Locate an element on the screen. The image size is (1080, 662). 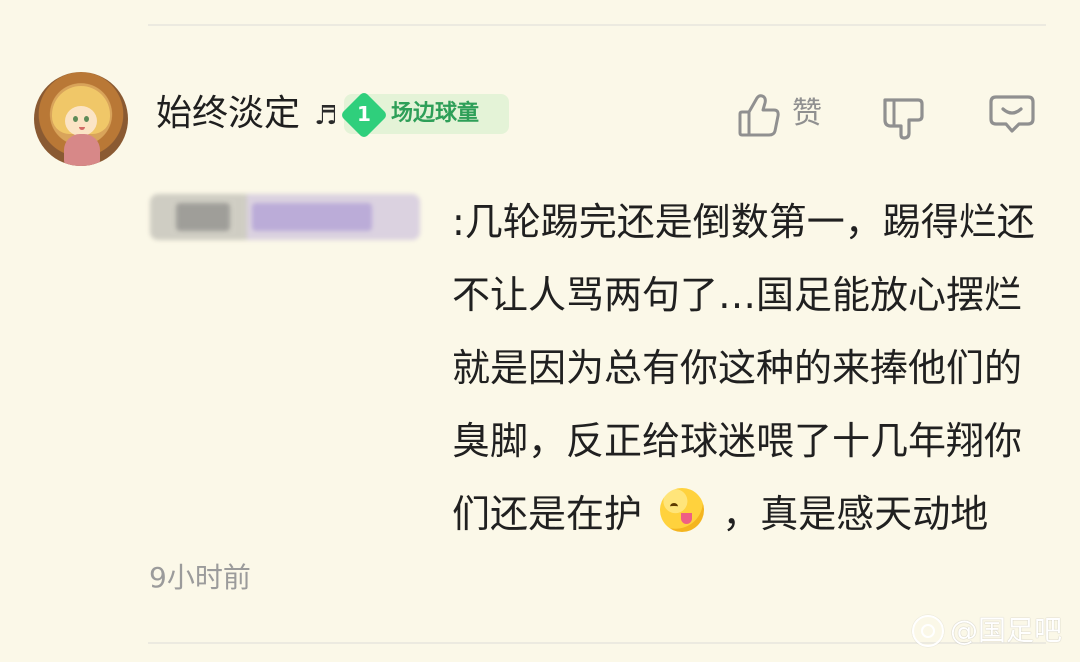
reply-button is located at coordinates (1012, 114).